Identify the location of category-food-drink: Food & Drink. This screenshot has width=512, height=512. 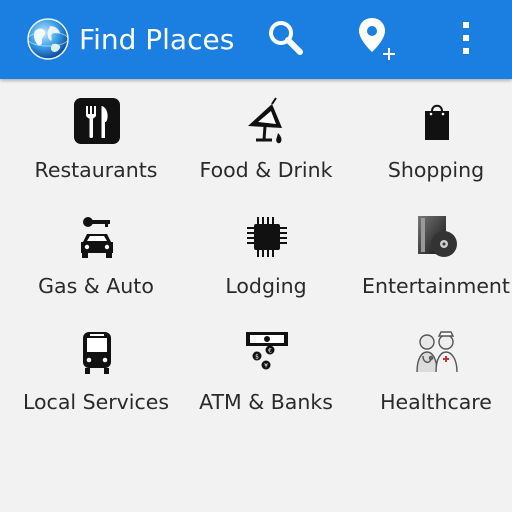
(266, 142).